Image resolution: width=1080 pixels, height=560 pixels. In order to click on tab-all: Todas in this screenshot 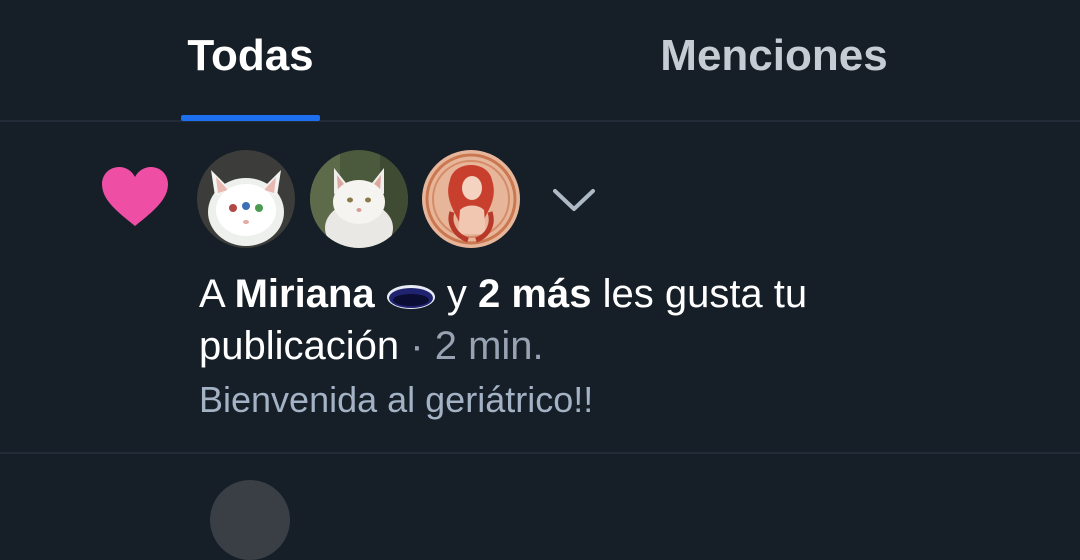, I will do `click(250, 60)`.